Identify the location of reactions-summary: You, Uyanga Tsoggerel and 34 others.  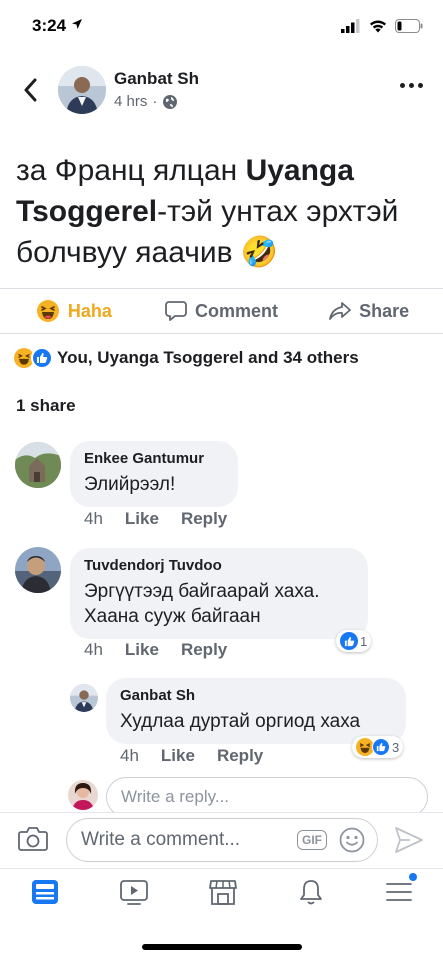
(186, 358).